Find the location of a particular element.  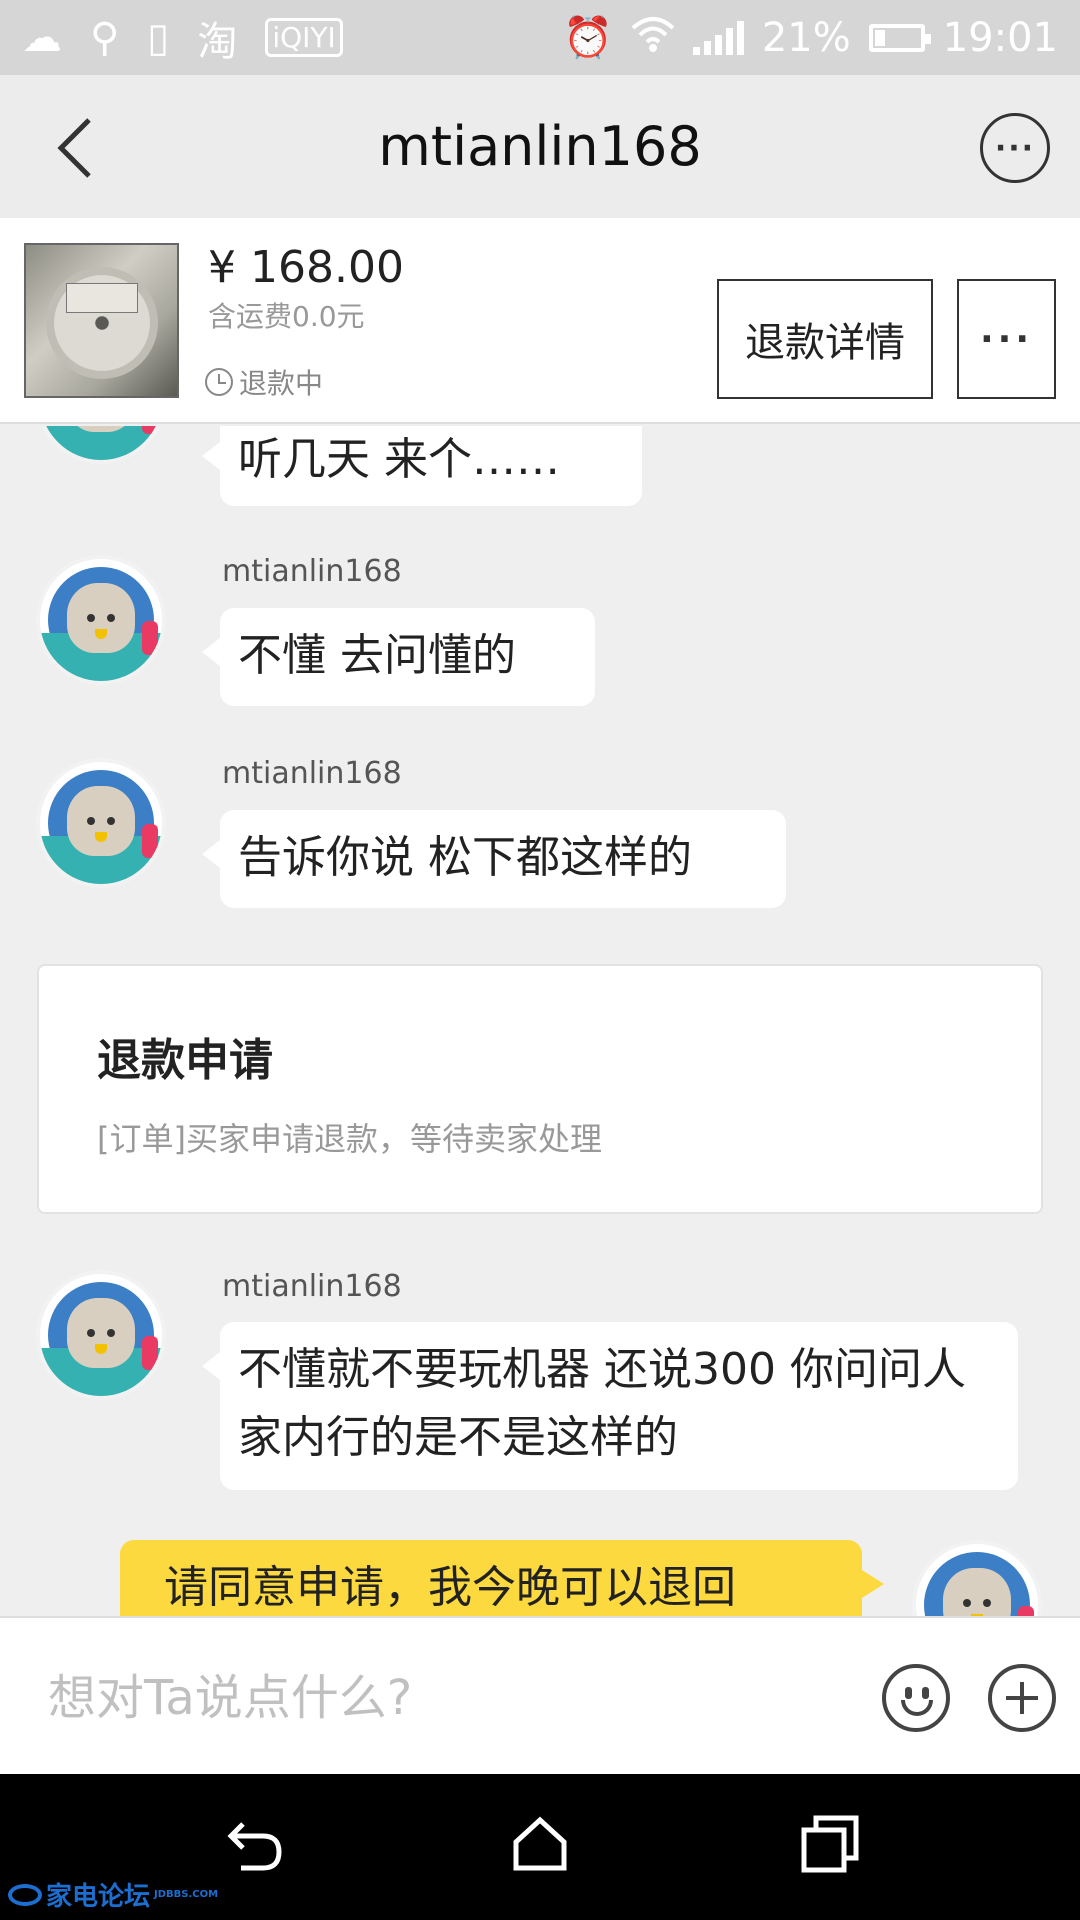

message-bubble: 不懂就不要玩机器 还说300 你问问人家内行的是不是这样的 is located at coordinates (610, 1406).